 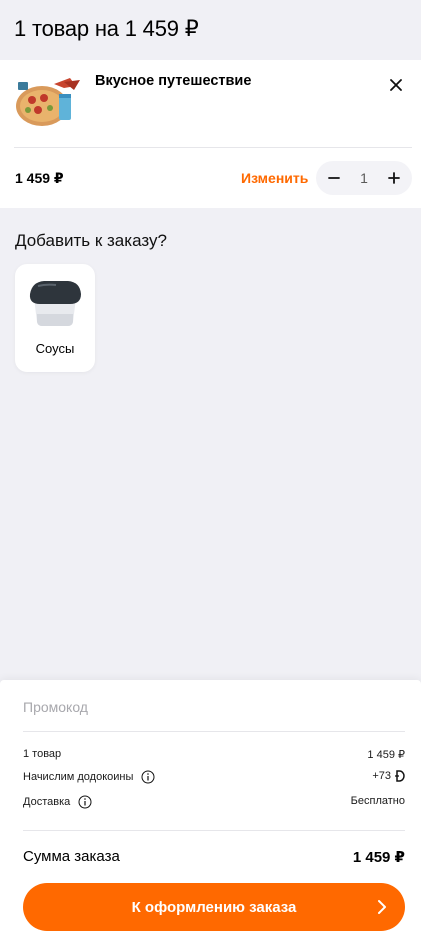 What do you see at coordinates (214, 756) in the screenshot?
I see `summary-row-items: 1 товар 1 459 ₽` at bounding box center [214, 756].